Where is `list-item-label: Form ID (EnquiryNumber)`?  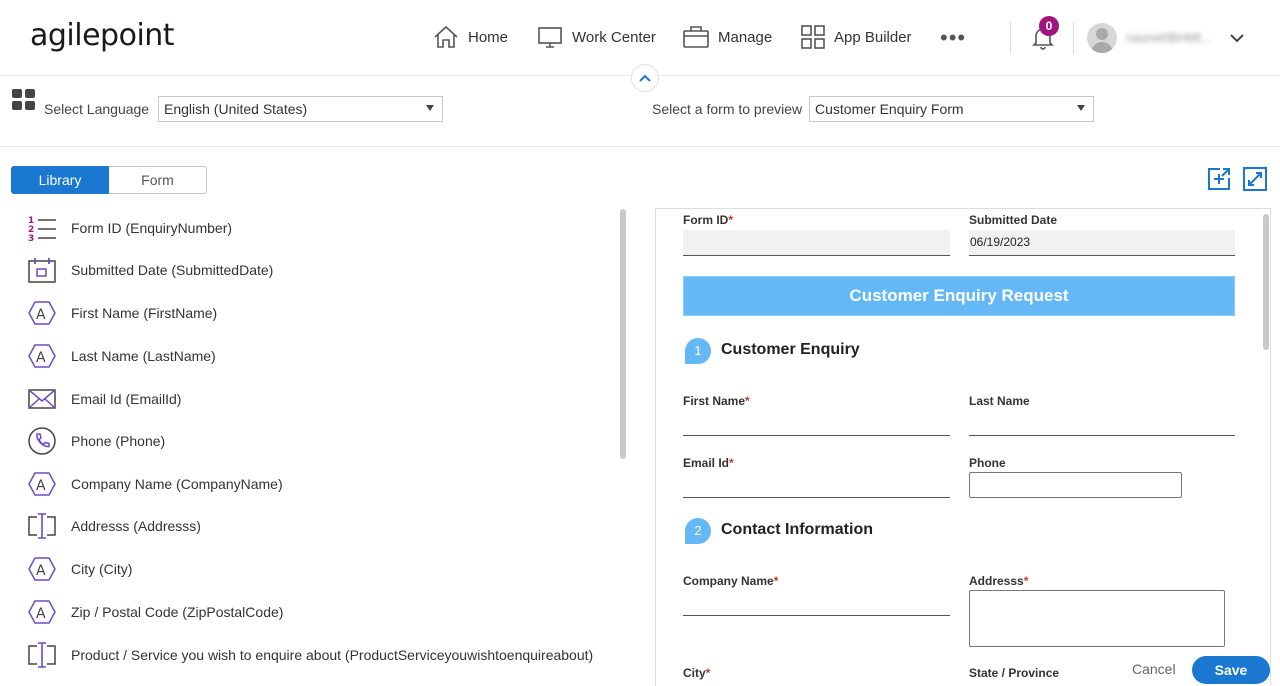 list-item-label: Form ID (EnquiryNumber) is located at coordinates (152, 228).